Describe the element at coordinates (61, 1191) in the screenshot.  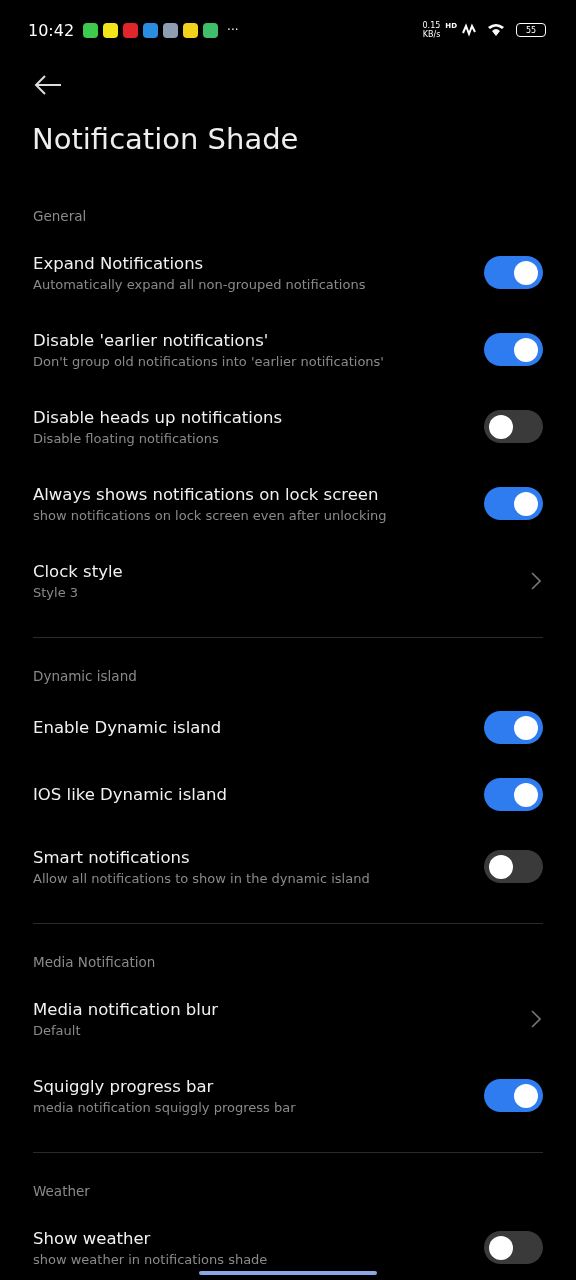
I see `section-header: Weather` at that location.